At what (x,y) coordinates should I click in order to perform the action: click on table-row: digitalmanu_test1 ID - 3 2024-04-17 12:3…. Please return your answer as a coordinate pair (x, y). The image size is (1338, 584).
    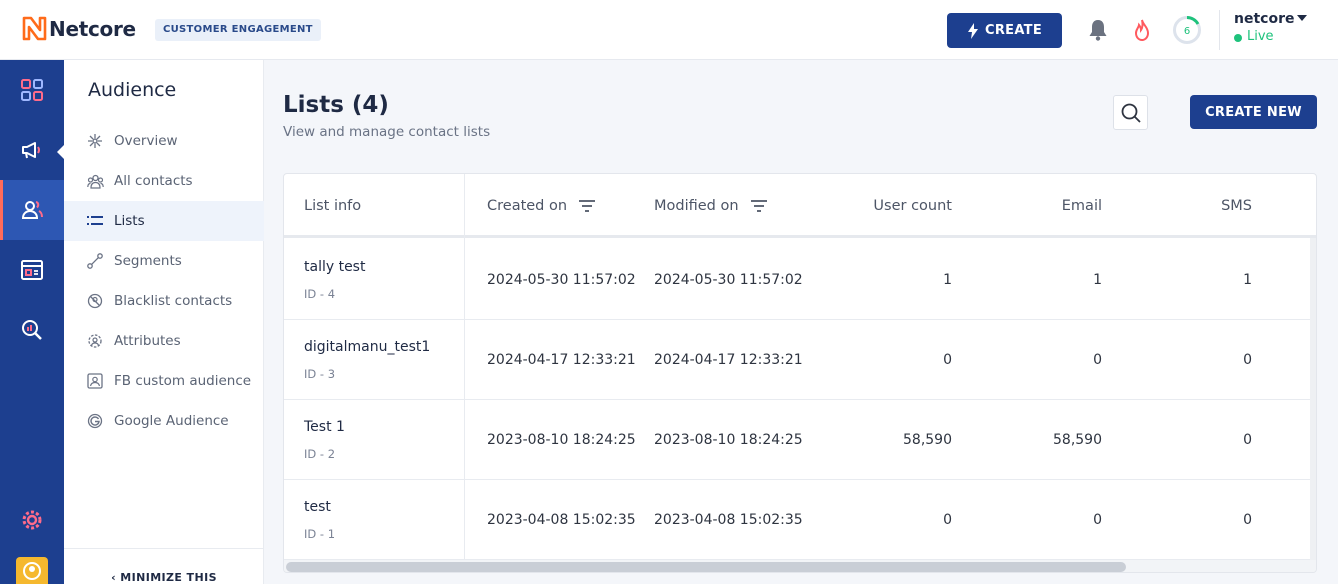
    Looking at the image, I should click on (799, 360).